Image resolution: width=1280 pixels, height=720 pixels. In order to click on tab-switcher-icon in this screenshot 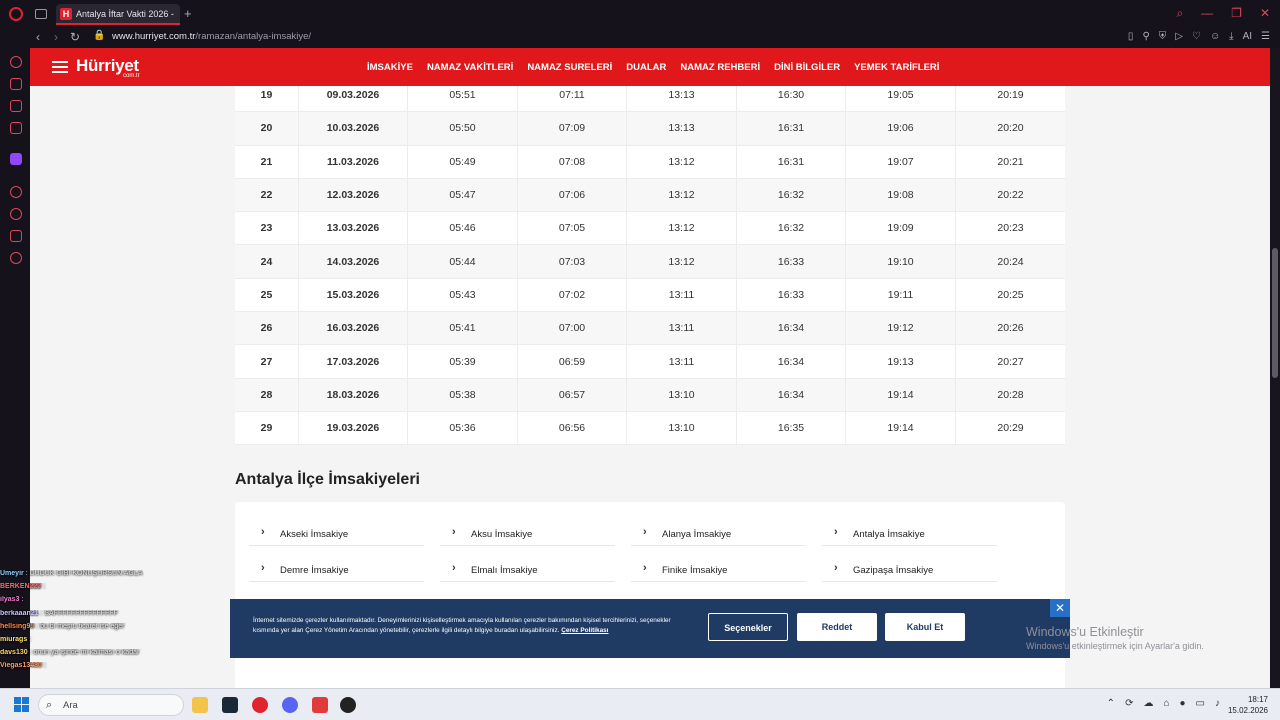, I will do `click(41, 14)`.